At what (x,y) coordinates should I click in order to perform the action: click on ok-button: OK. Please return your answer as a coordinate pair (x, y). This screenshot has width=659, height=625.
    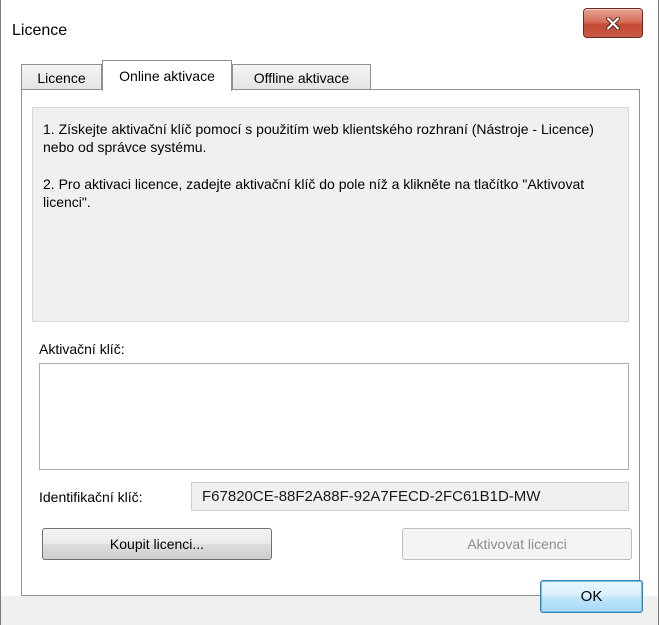
    Looking at the image, I should click on (591, 596).